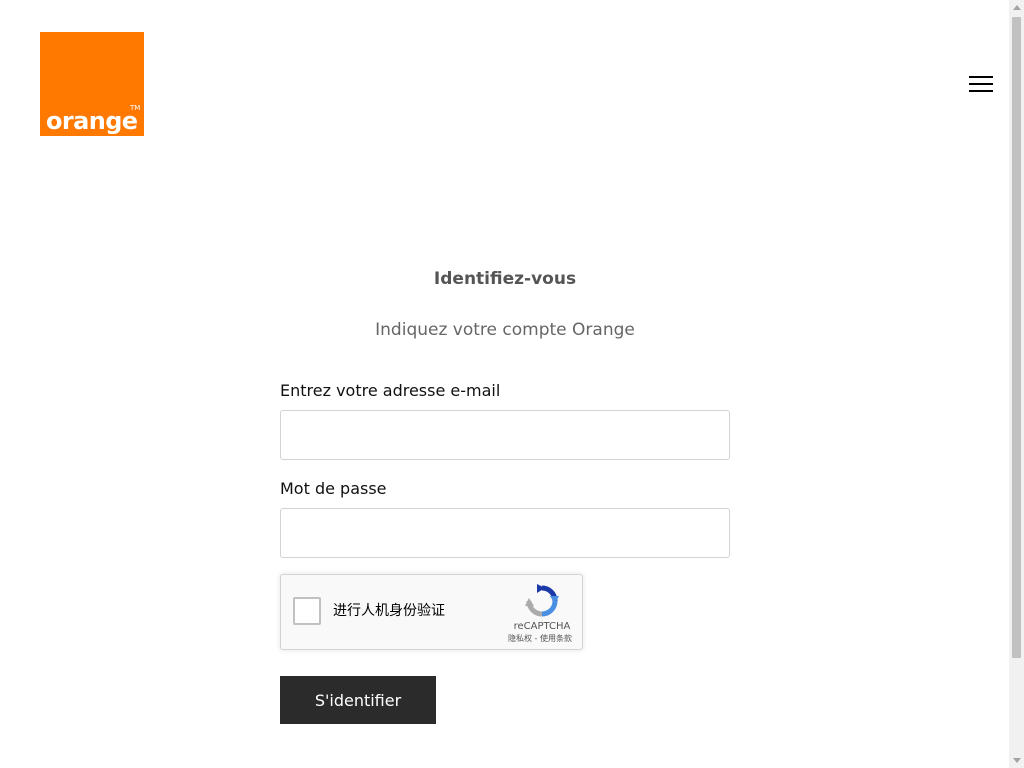 This screenshot has width=1024, height=768. I want to click on recaptcha-checkbox, so click(307, 611).